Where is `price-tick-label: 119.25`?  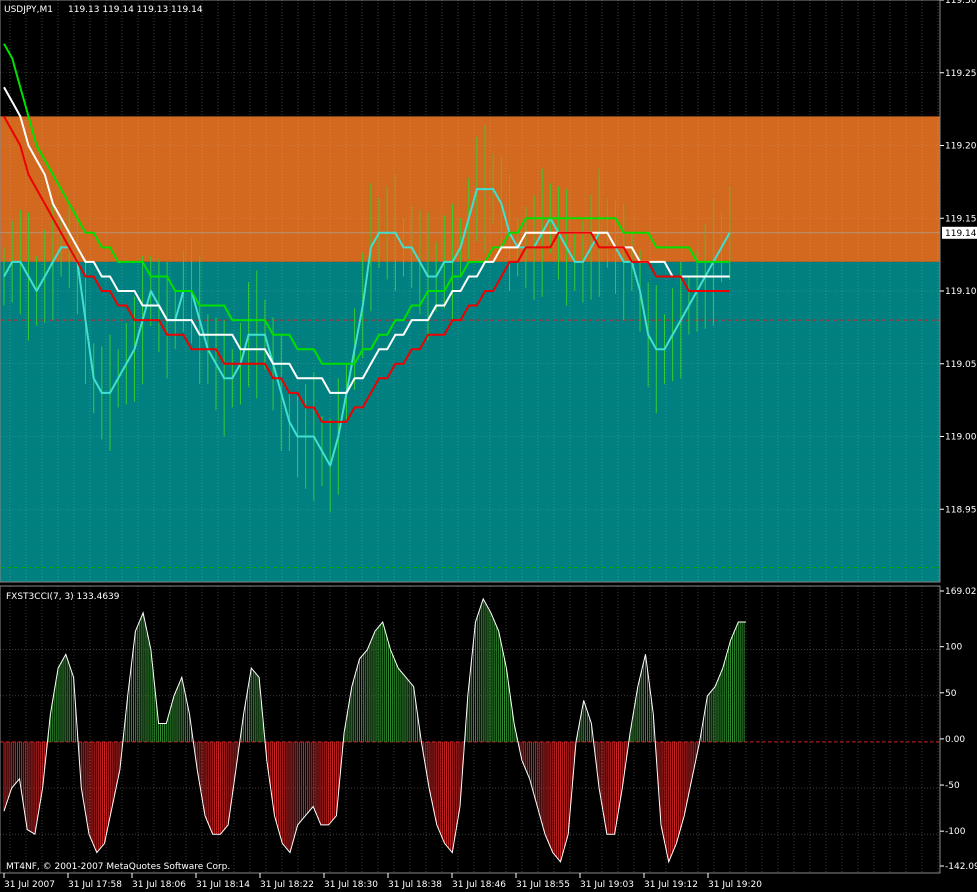 price-tick-label: 119.25 is located at coordinates (961, 74).